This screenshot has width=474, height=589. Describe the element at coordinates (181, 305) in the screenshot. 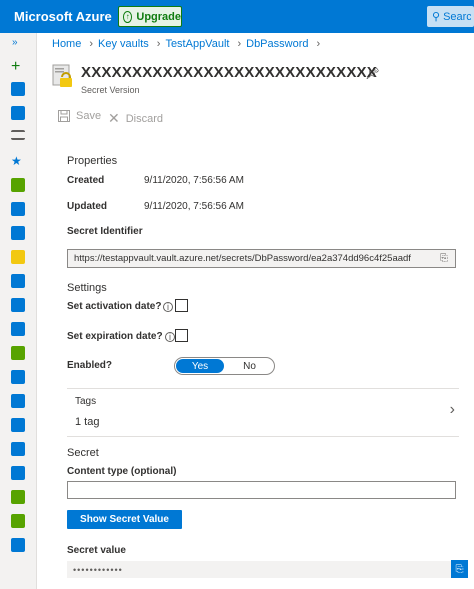

I see `activation-date-checkbox` at that location.